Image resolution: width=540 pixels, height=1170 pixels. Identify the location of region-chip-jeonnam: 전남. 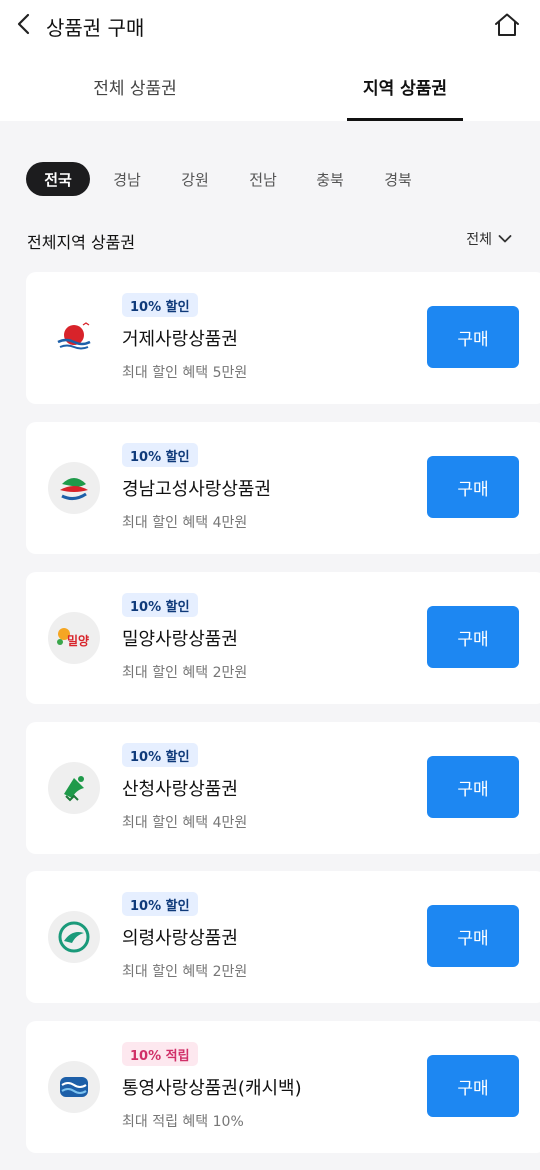
(263, 179).